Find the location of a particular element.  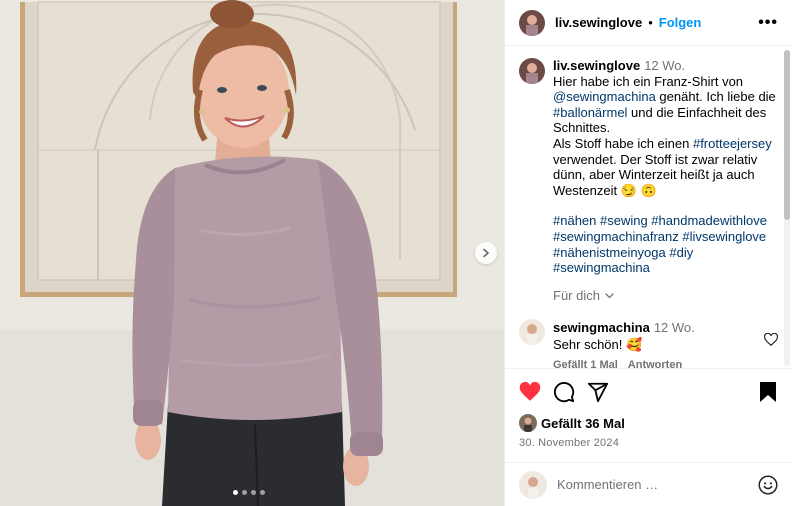

next-slide-button is located at coordinates (486, 253).